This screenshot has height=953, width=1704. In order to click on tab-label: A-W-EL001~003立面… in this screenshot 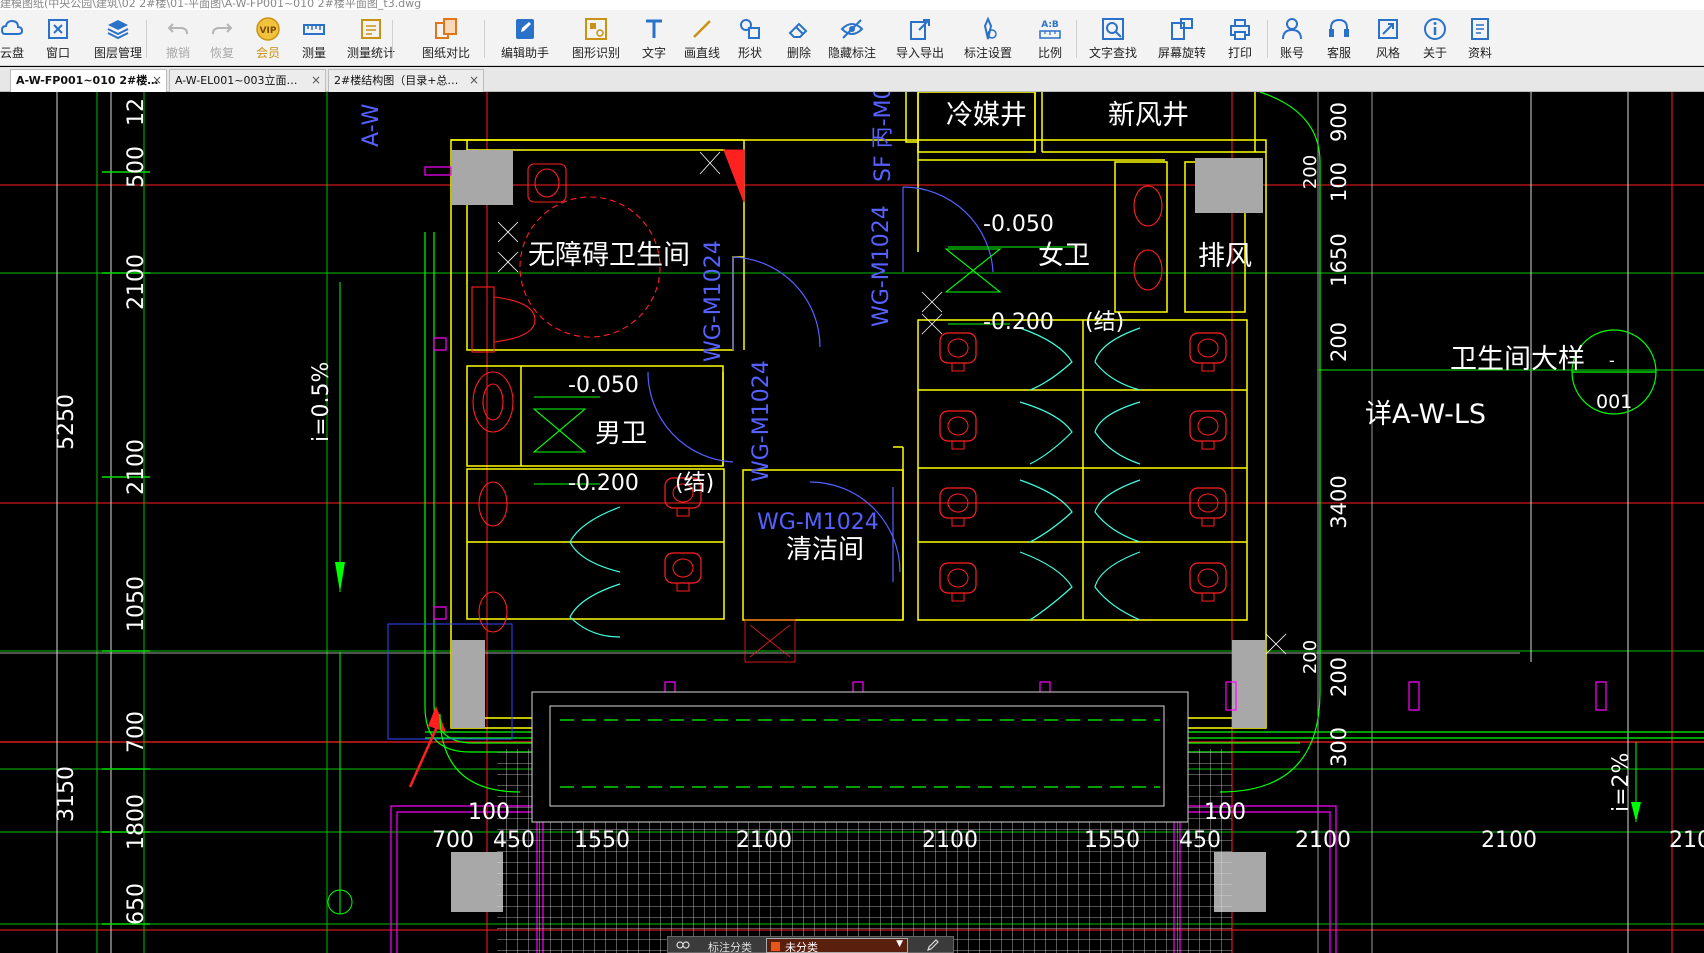, I will do `click(236, 80)`.